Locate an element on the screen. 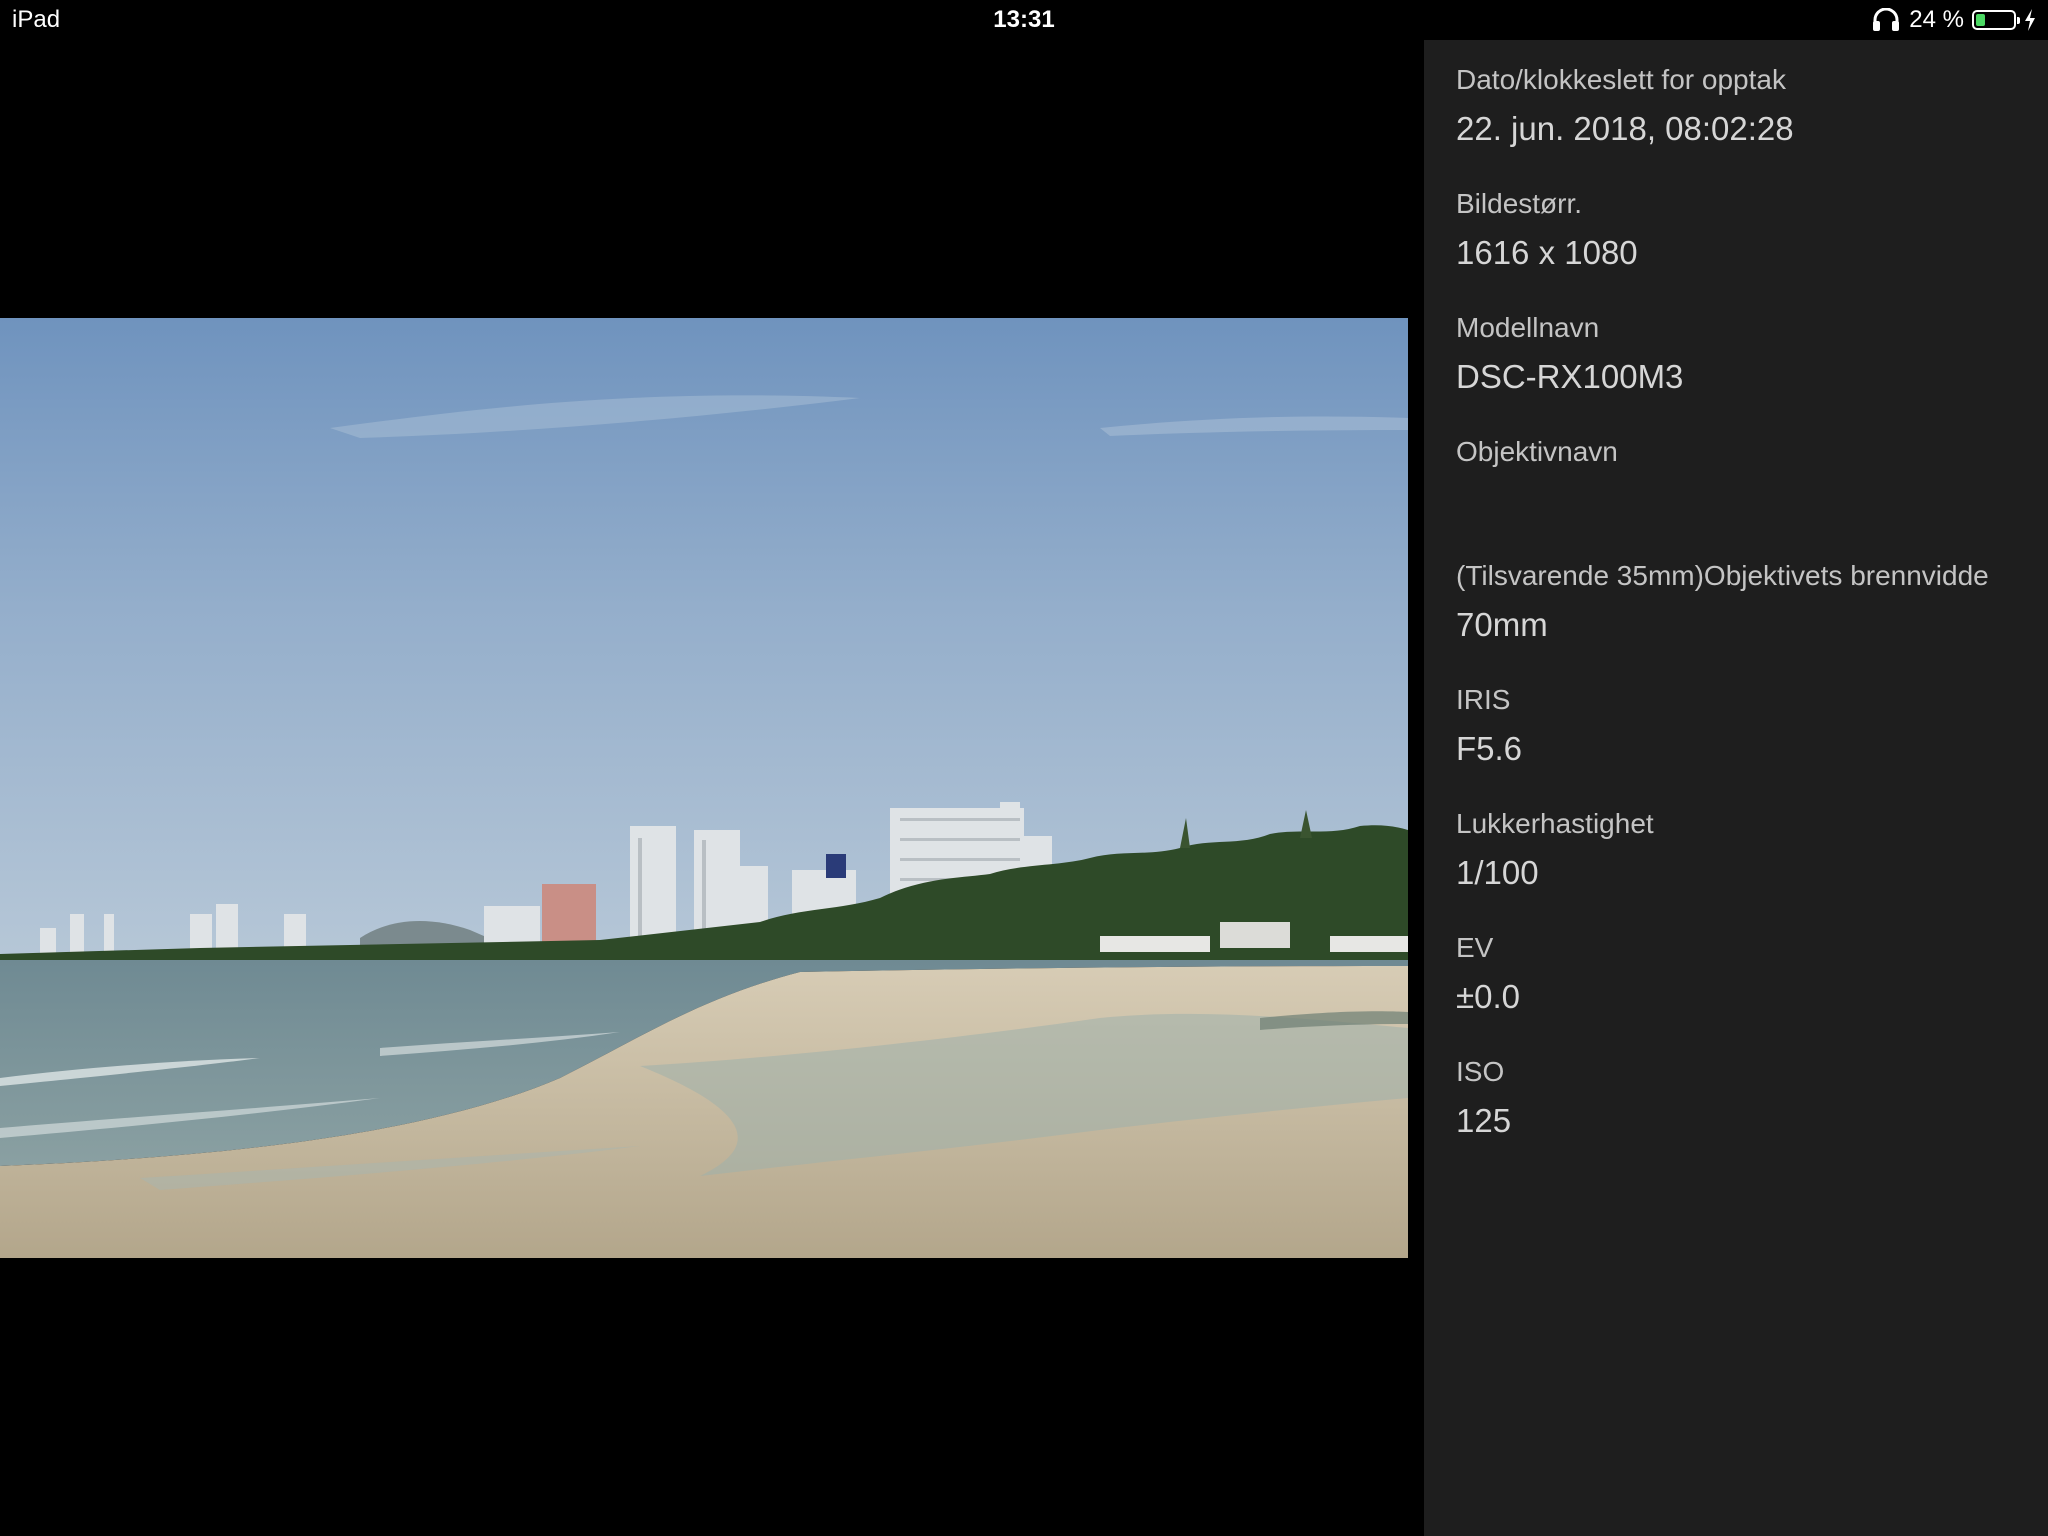 The width and height of the screenshot is (2048, 1536). info-label: Dato/klokkeslett for opptak is located at coordinates (1621, 79).